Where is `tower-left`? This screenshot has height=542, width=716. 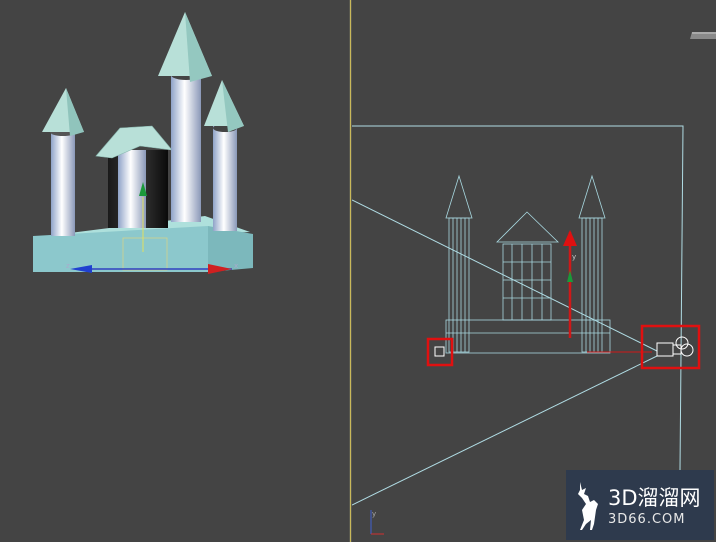 tower-left is located at coordinates (63, 183).